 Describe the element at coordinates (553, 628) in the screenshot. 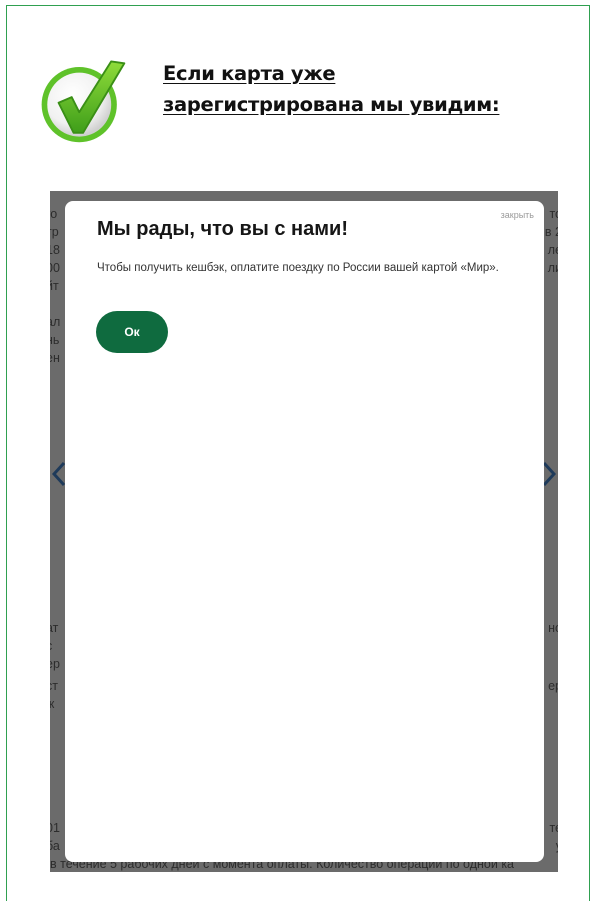

I see `bg-text: но` at that location.